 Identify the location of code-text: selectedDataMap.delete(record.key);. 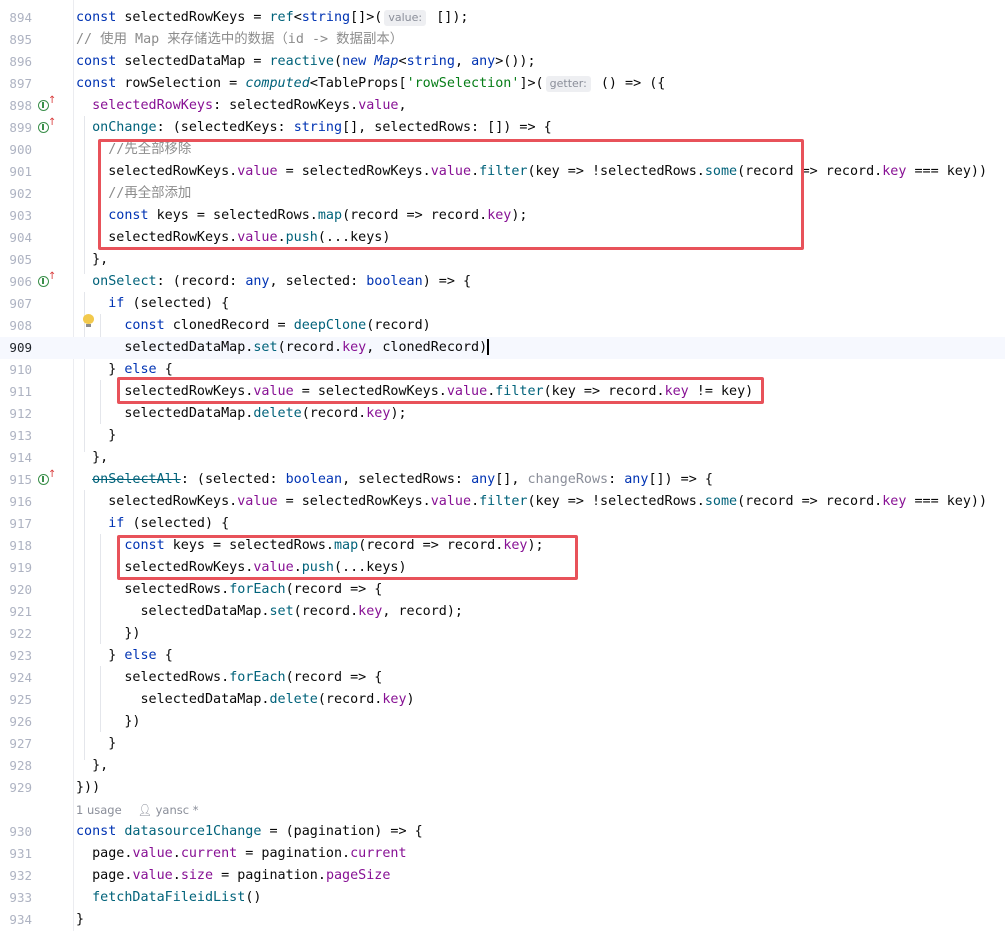
(241, 414).